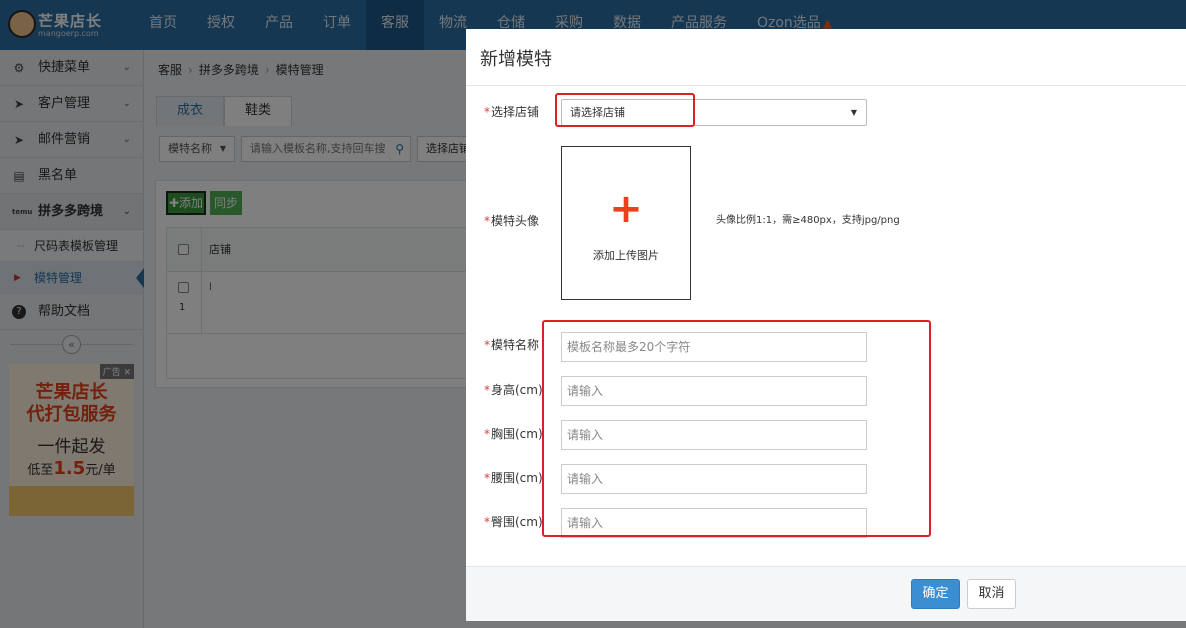  I want to click on chest-label: *胸围(cm), so click(513, 434).